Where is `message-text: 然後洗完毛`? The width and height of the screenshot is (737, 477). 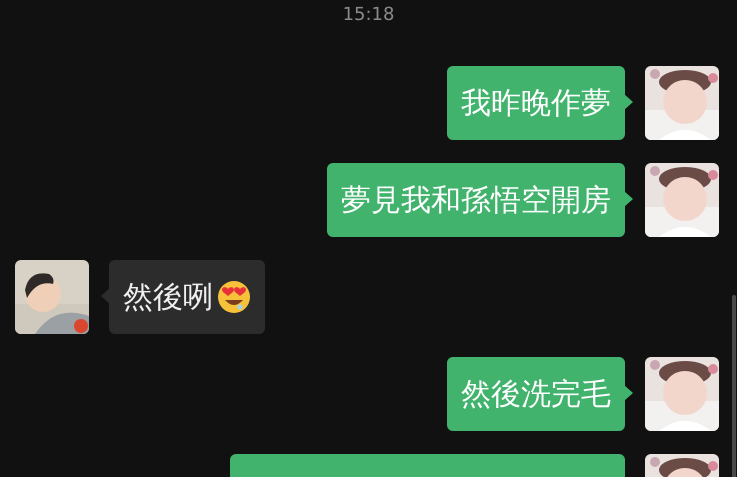 message-text: 然後洗完毛 is located at coordinates (536, 395).